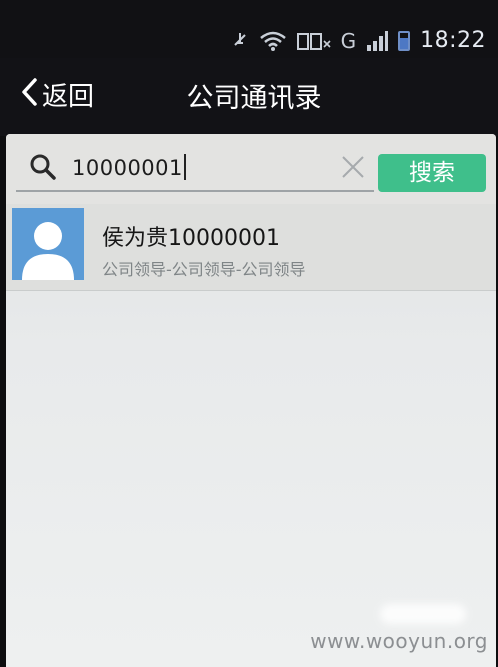 The width and height of the screenshot is (498, 667). Describe the element at coordinates (399, 641) in the screenshot. I see `watermark: www.wooyun.org` at that location.